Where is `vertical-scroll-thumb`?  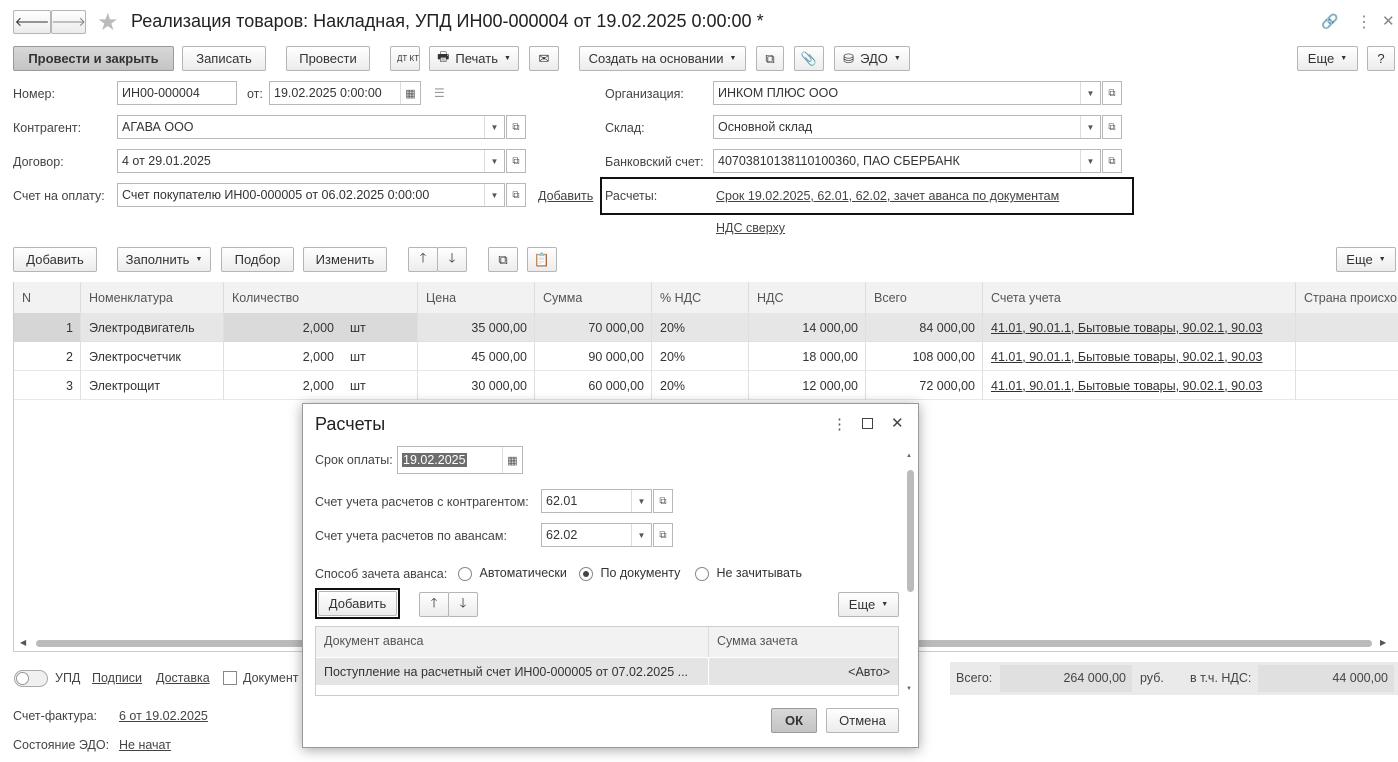
vertical-scroll-thumb is located at coordinates (910, 531).